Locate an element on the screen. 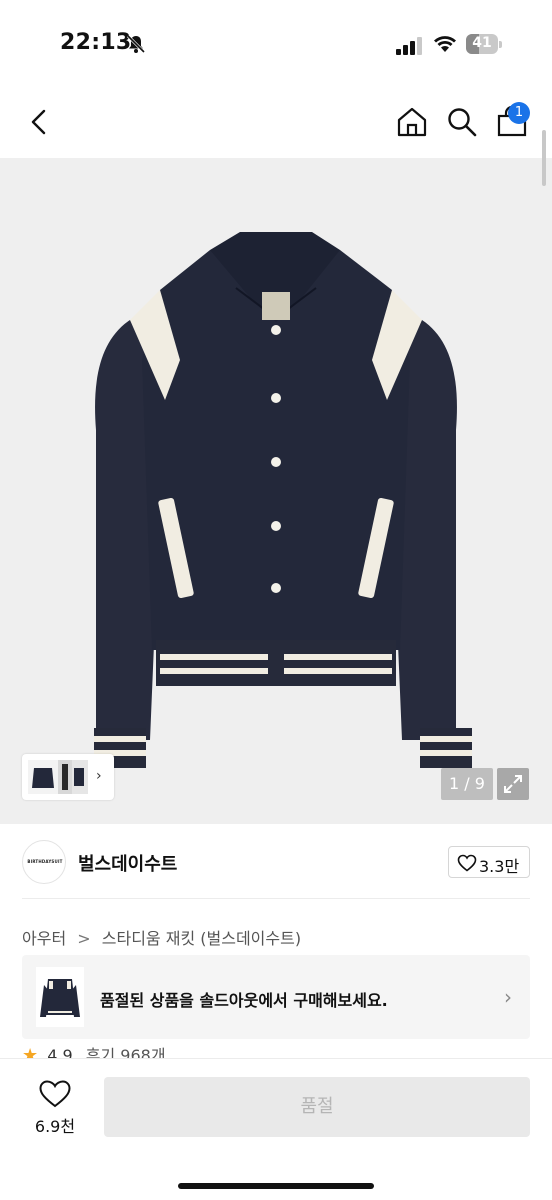 Image resolution: width=552 pixels, height=1200 pixels. breadcrumb-product: 스타디움 재킷 (벌스데이수트) is located at coordinates (201, 937).